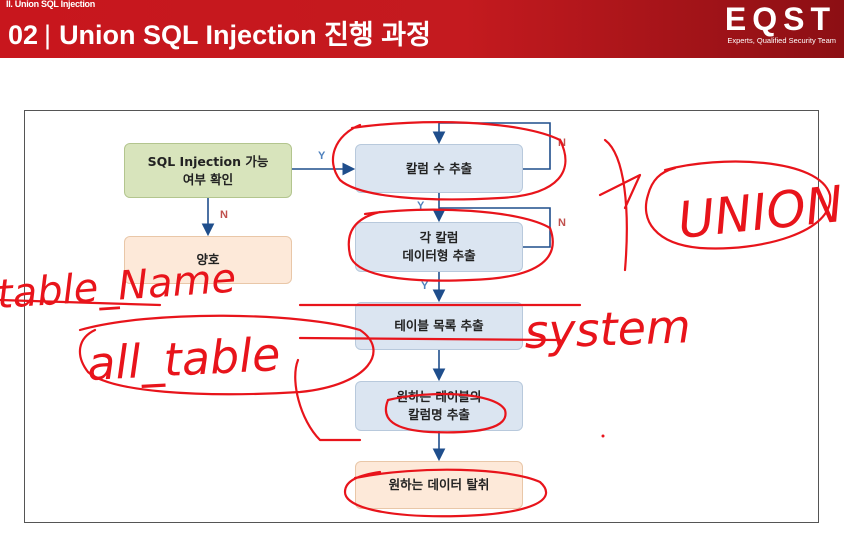  What do you see at coordinates (445, 413) in the screenshot?
I see `circle-column-names` at bounding box center [445, 413].